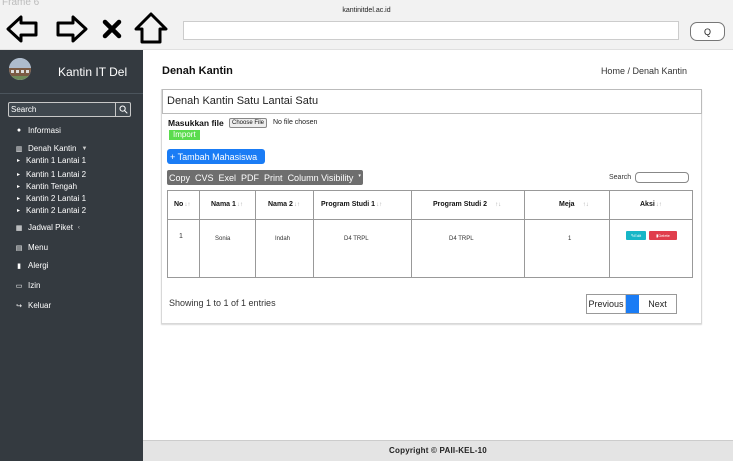 Image resolution: width=733 pixels, height=461 pixels. I want to click on forward-arrow-icon, so click(72, 29).